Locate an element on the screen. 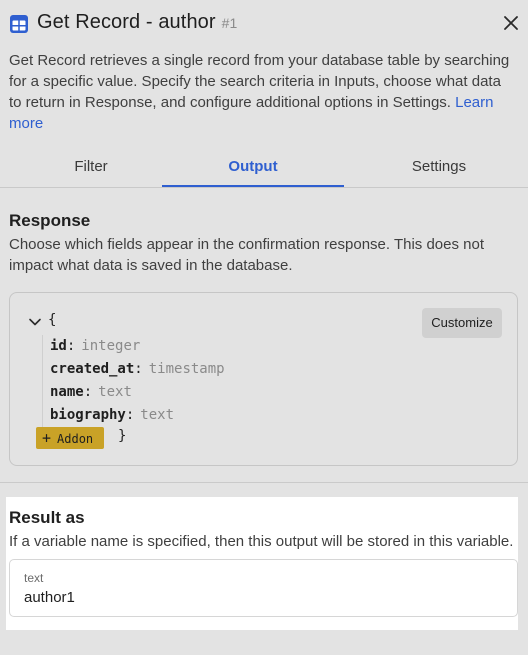 The width and height of the screenshot is (528, 655). response-title: Response is located at coordinates (50, 220).